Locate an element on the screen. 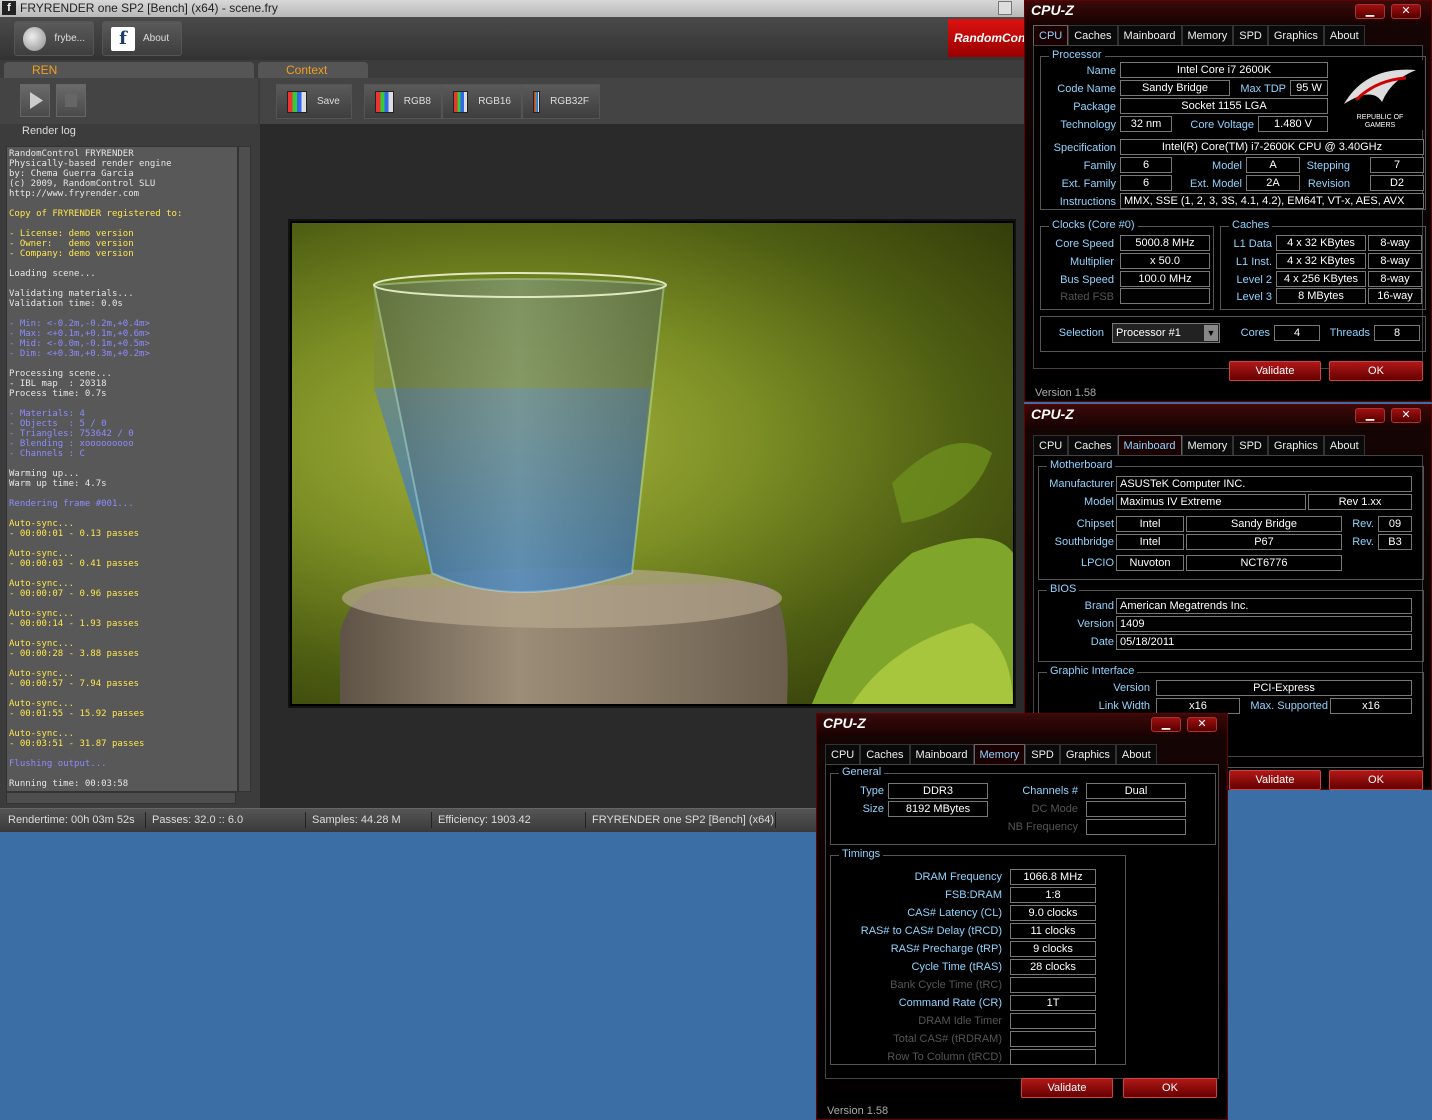 This screenshot has width=1432, height=1120. chevron-down-icon: ▼ is located at coordinates (1211, 333).